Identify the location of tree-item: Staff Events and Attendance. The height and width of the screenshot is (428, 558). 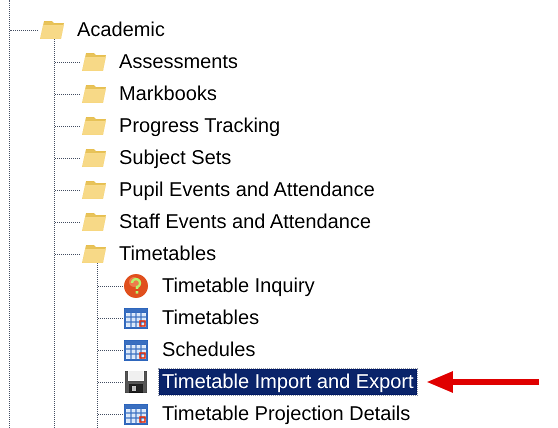
(245, 222).